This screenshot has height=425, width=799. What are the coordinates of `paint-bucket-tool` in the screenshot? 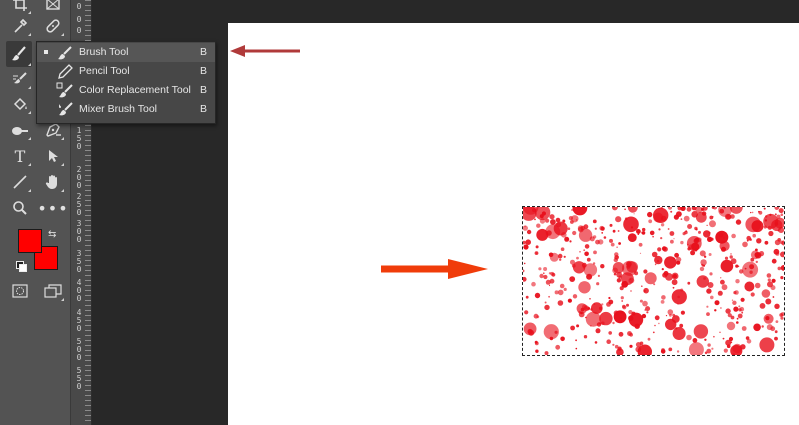 It's located at (20, 104).